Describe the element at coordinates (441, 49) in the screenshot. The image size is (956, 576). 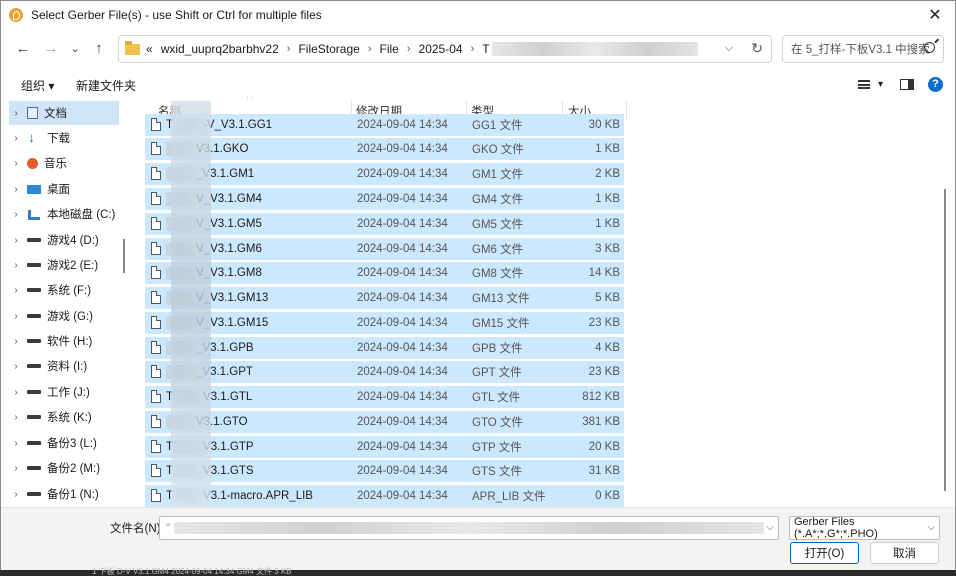
I see `breadcrumb-date: 2025-04` at that location.